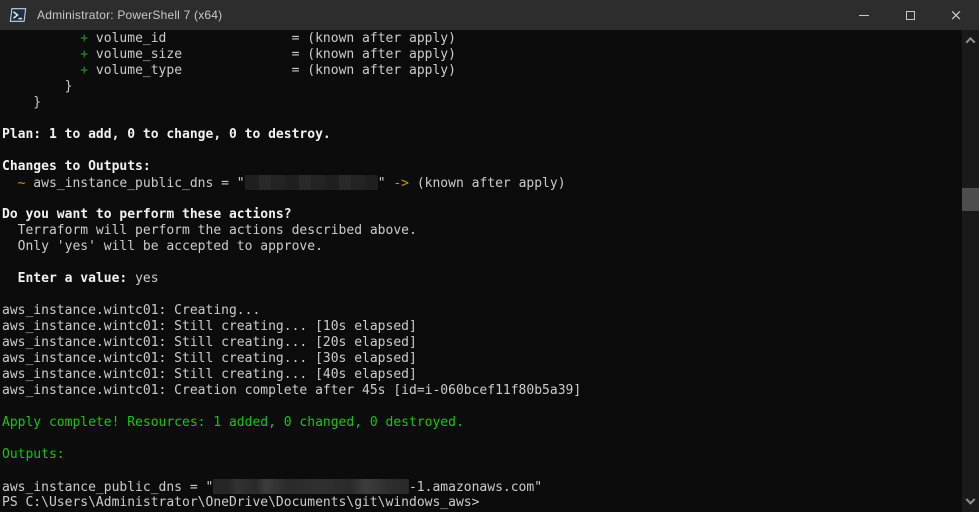 The width and height of the screenshot is (979, 512). What do you see at coordinates (385, 183) in the screenshot?
I see `text-segment: "` at bounding box center [385, 183].